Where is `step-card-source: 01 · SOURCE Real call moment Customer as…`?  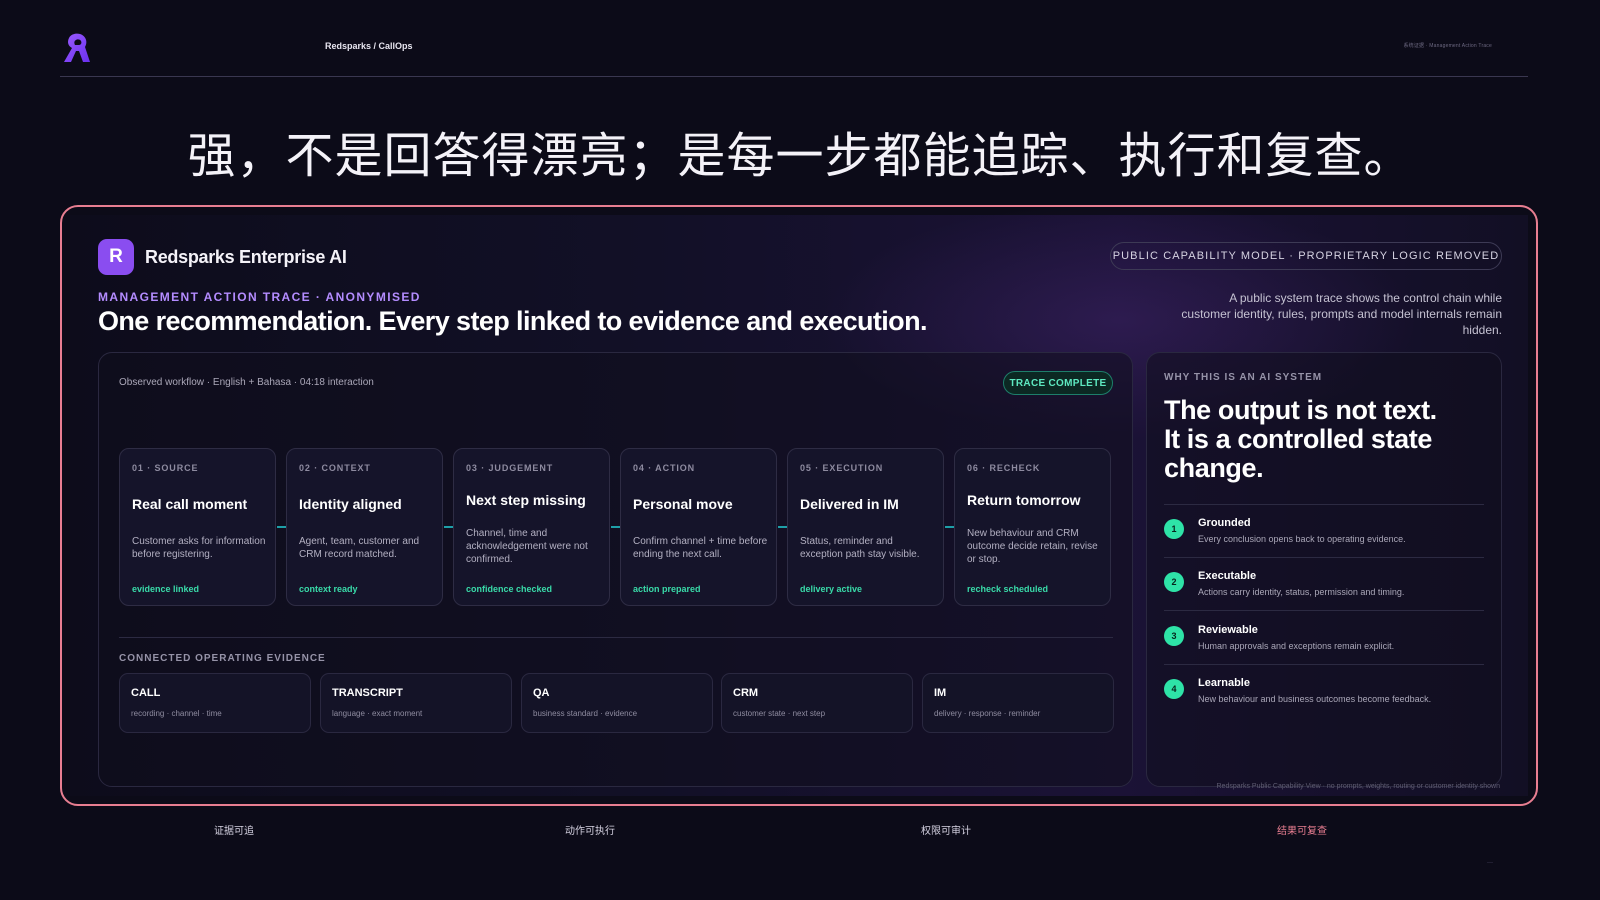 step-card-source: 01 · SOURCE Real call moment Customer as… is located at coordinates (197, 527).